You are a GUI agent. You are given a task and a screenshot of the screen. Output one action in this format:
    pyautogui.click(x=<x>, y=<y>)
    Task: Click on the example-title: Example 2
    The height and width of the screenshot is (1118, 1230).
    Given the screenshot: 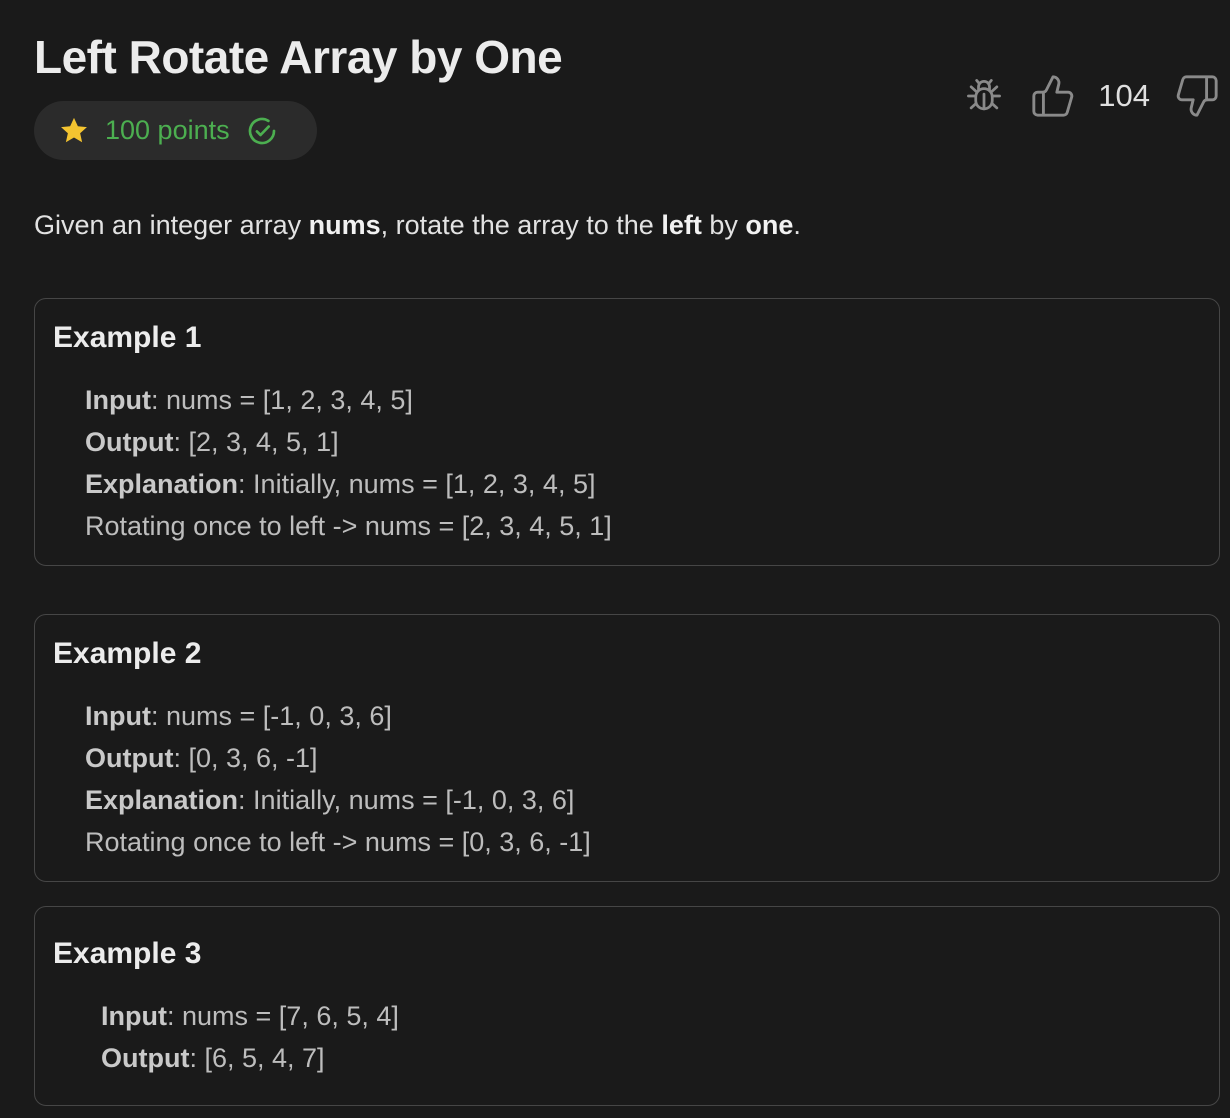 What is the action you would take?
    pyautogui.click(x=127, y=653)
    